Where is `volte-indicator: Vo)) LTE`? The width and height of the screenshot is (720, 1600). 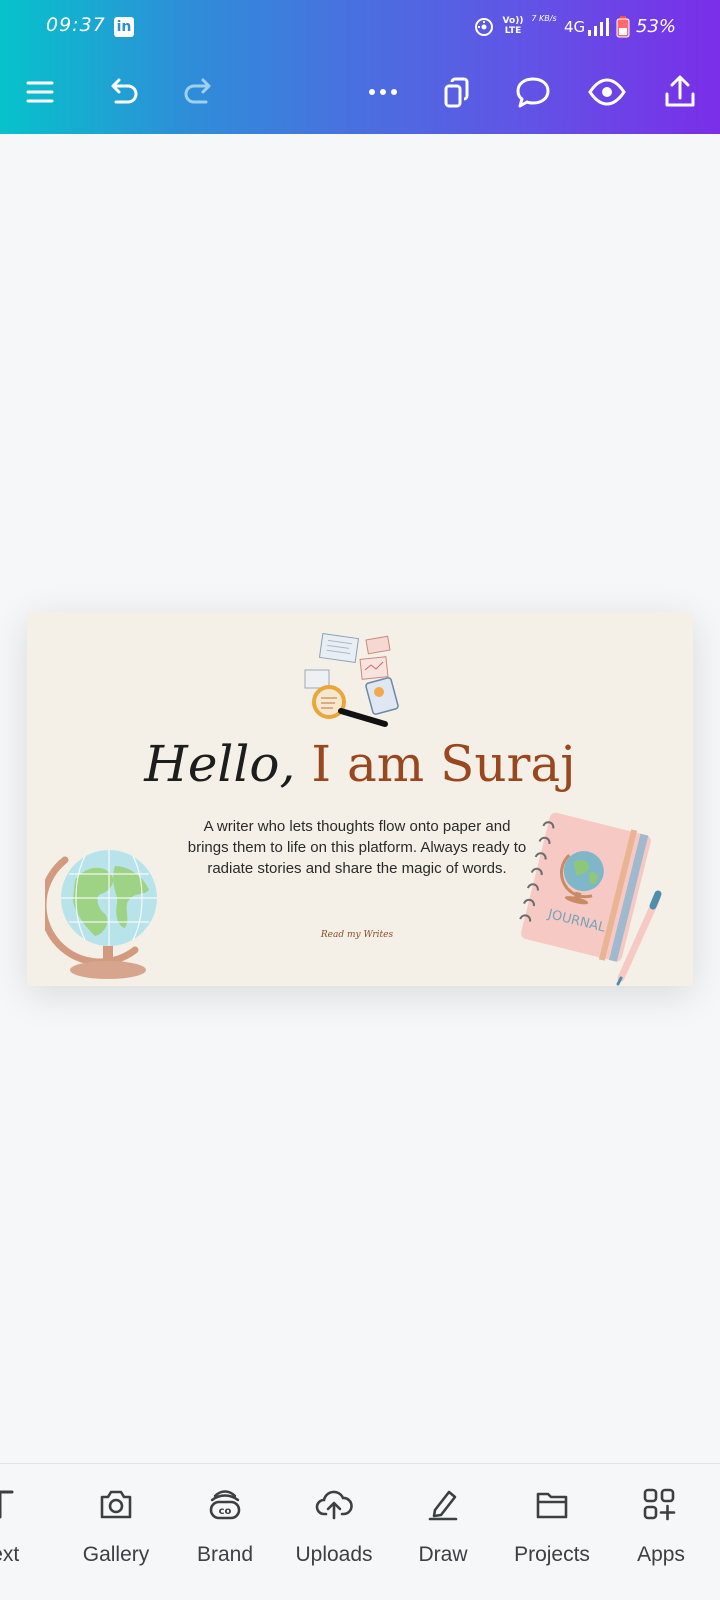 volte-indicator: Vo)) LTE is located at coordinates (513, 26).